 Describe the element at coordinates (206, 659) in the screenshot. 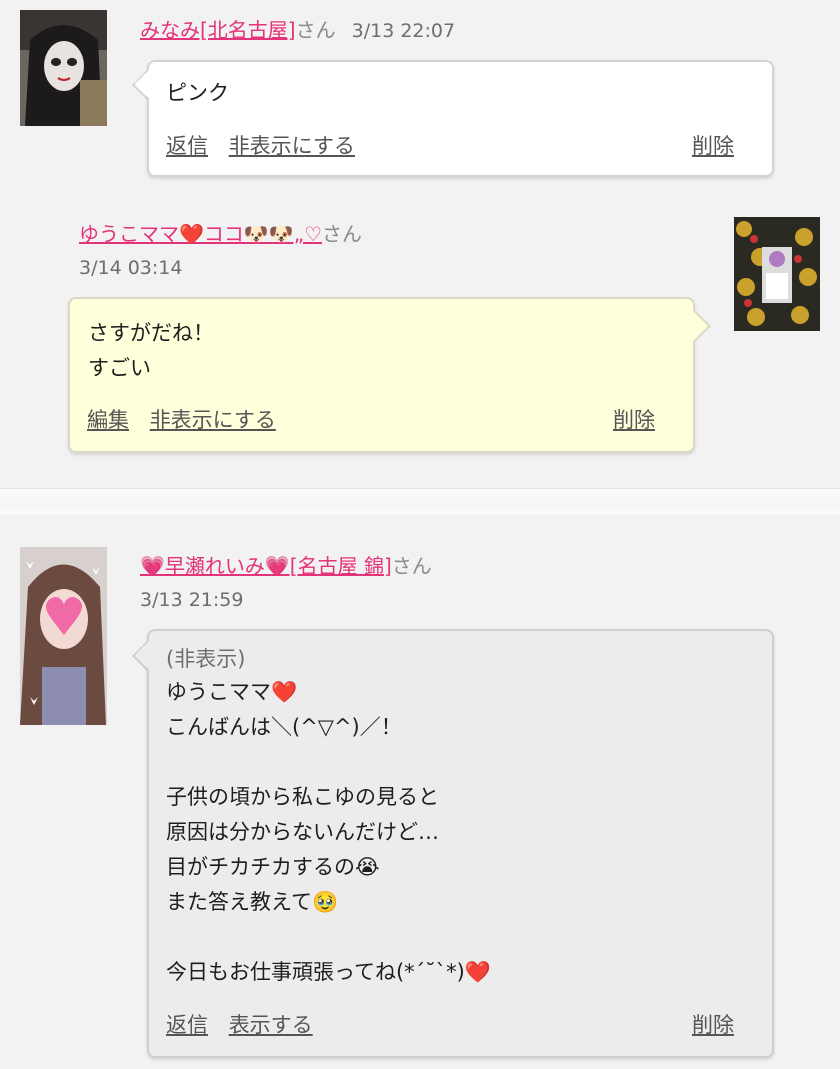

I see `hidden-status-label: (非表示)` at that location.